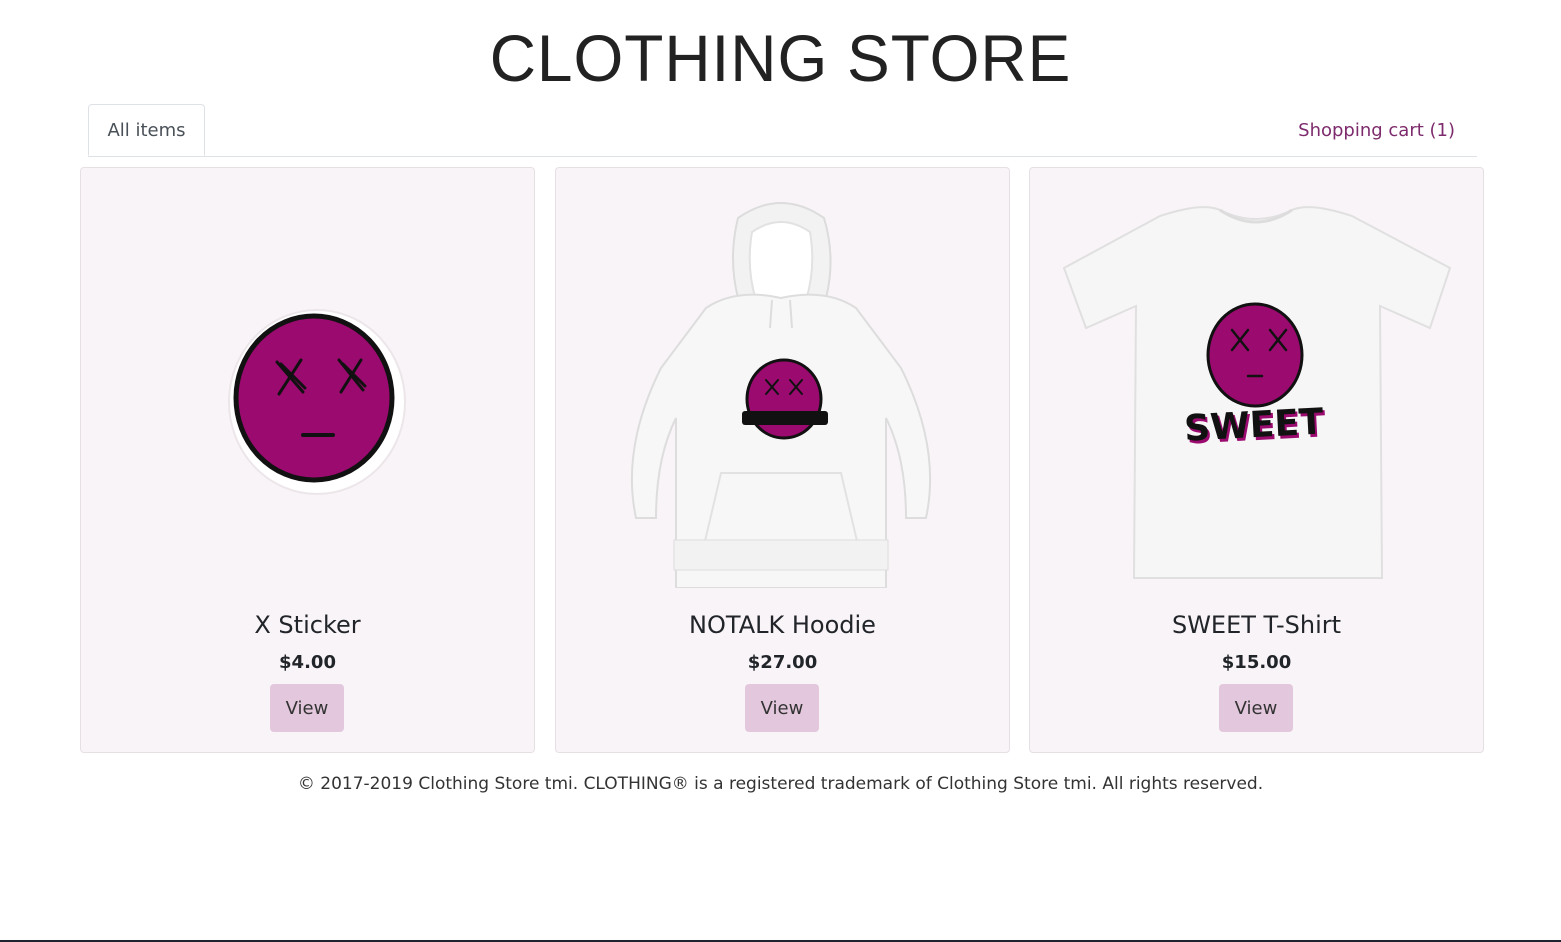  Describe the element at coordinates (1376, 130) in the screenshot. I see `shopping-cart-link: Shopping cart (1)` at that location.